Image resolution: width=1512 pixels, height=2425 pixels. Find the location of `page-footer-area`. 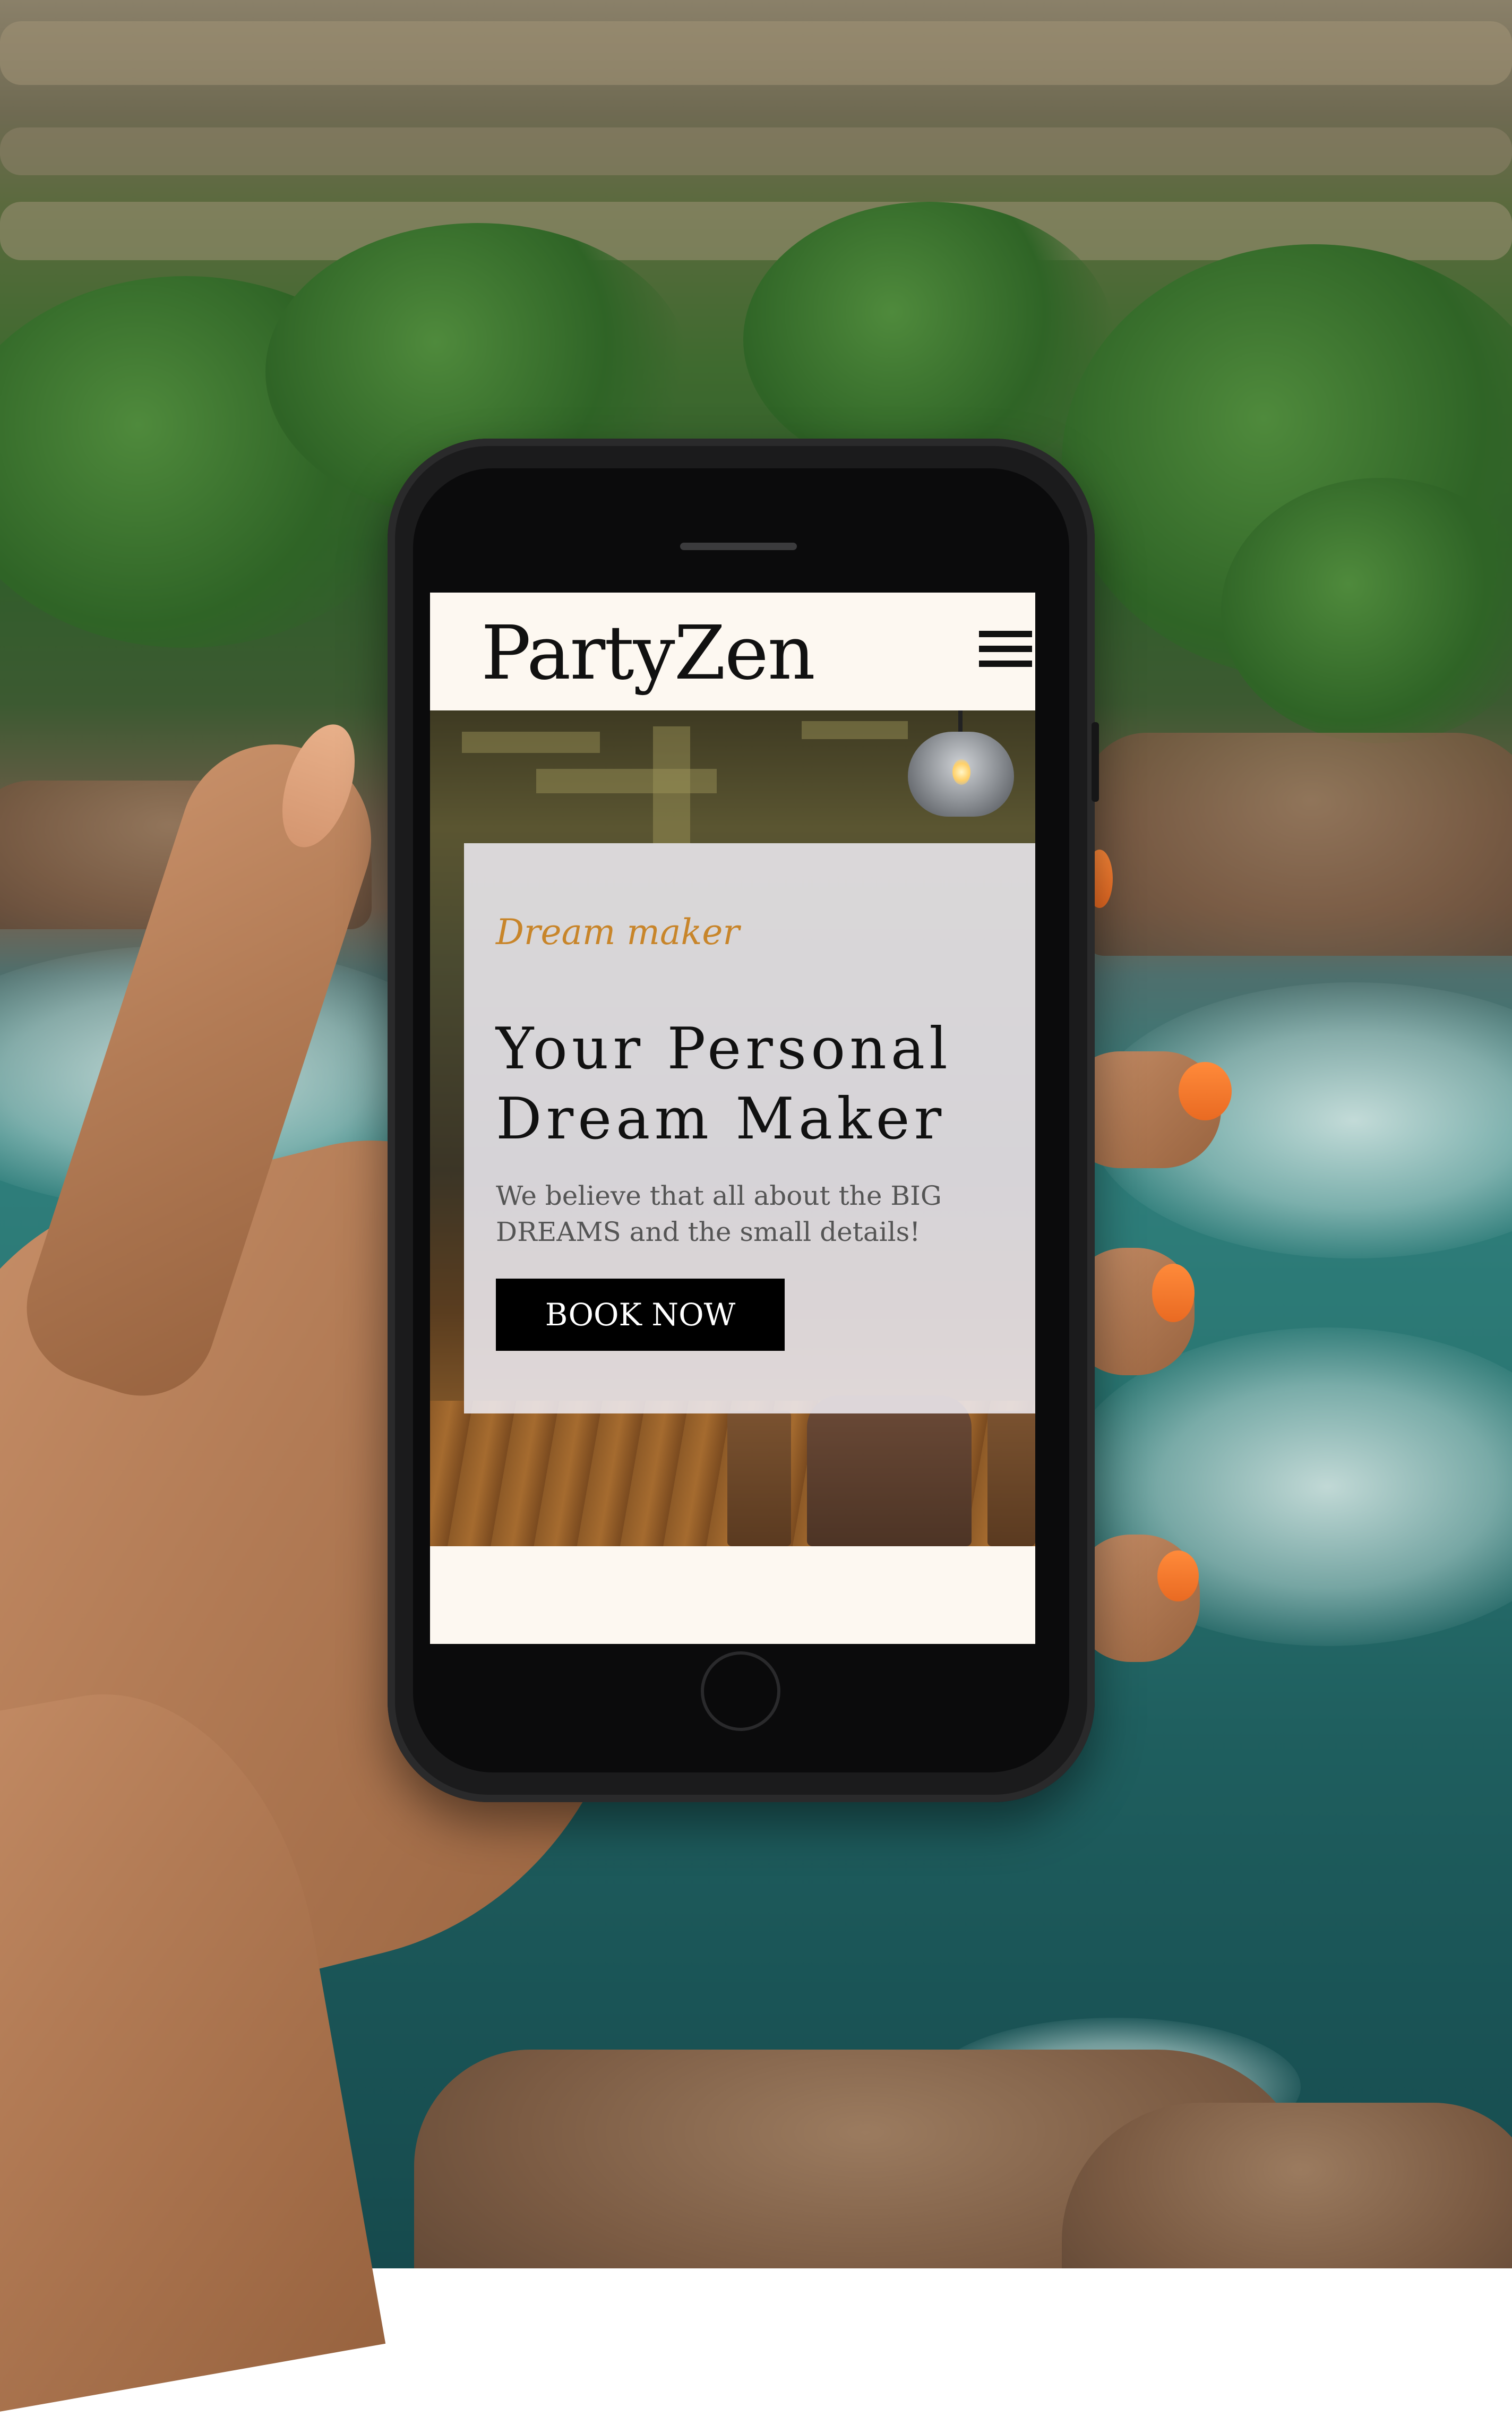

page-footer-area is located at coordinates (732, 1595).